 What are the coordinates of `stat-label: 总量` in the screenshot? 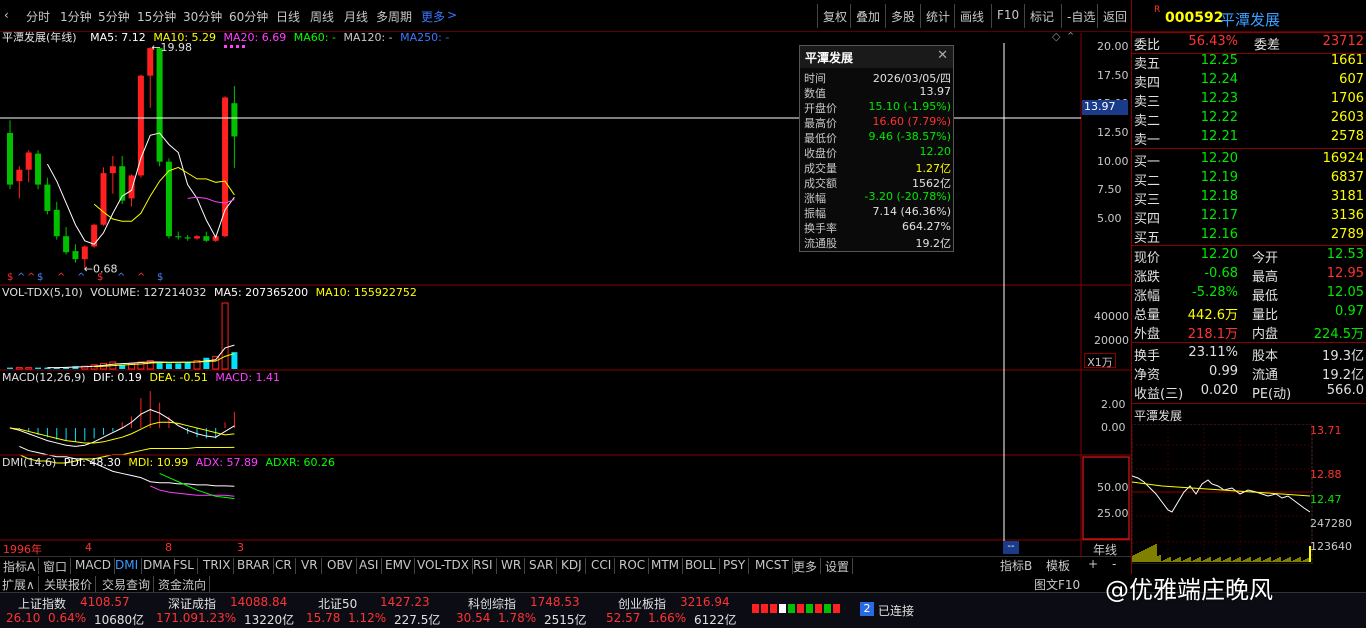 It's located at (1147, 315).